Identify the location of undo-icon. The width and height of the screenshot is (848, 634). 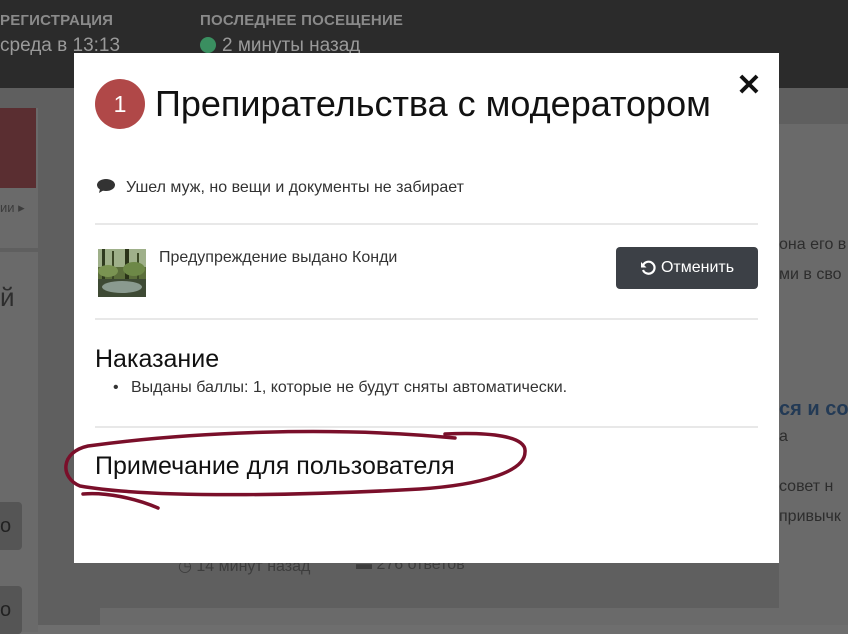
(648, 267).